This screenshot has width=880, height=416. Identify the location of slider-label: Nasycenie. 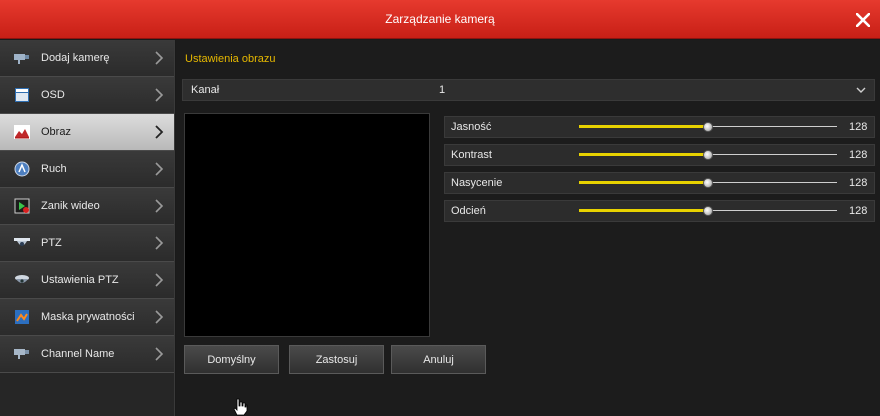
(477, 183).